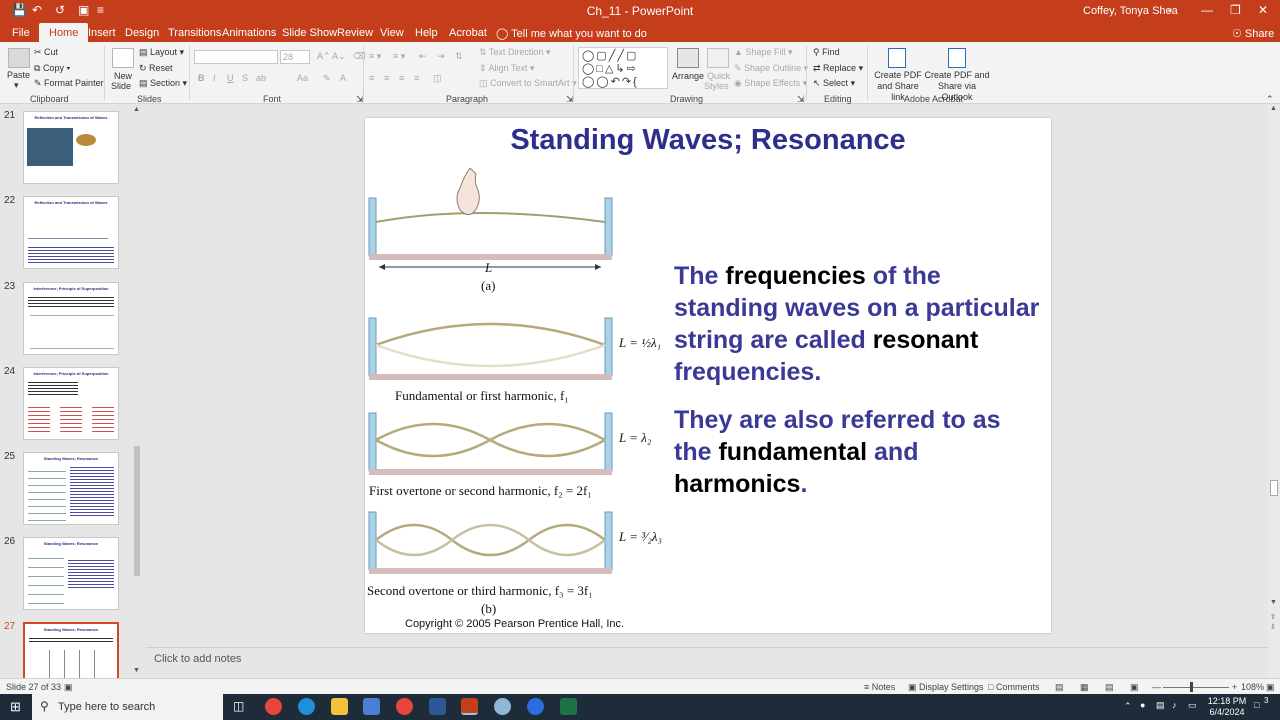 The height and width of the screenshot is (720, 1280). Describe the element at coordinates (249, 33) in the screenshot. I see `tab-animations: Animations` at that location.